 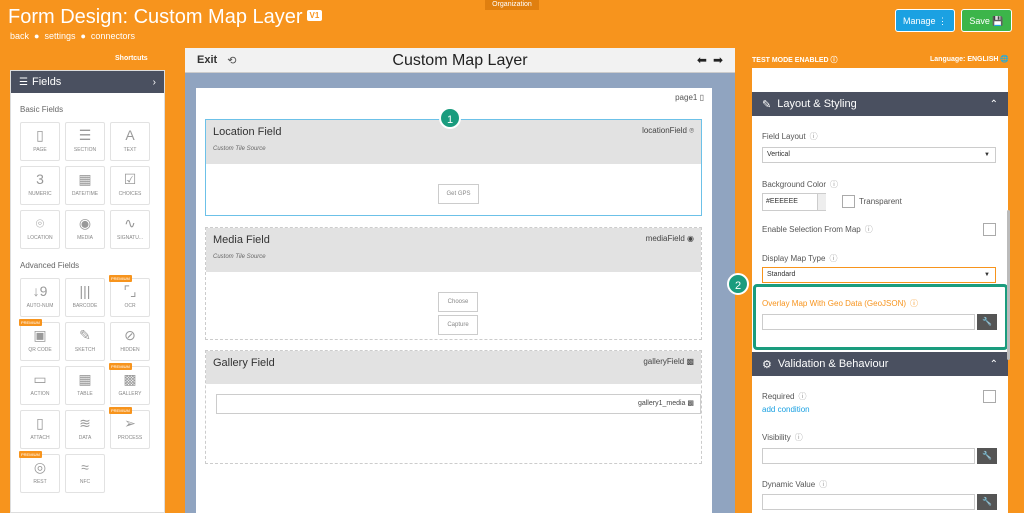 I want to click on field-tile-table: ▦ TABLE, so click(x=85, y=385).